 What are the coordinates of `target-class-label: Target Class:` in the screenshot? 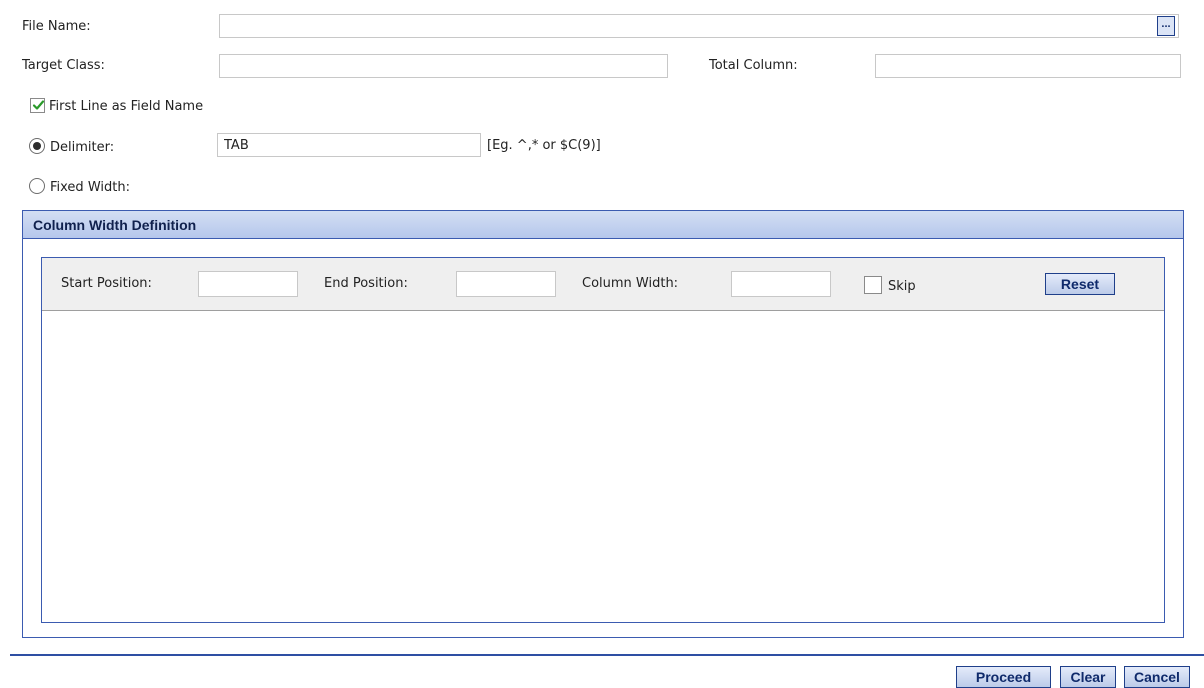 It's located at (63, 65).